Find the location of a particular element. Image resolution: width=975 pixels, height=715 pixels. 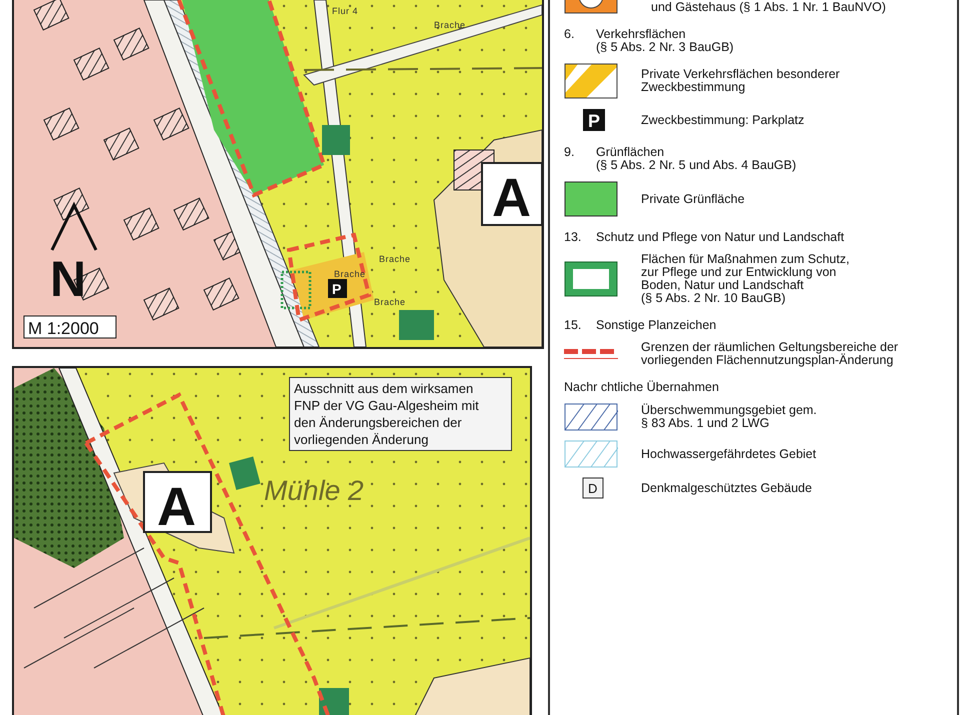

flood-area-swatch is located at coordinates (591, 417).